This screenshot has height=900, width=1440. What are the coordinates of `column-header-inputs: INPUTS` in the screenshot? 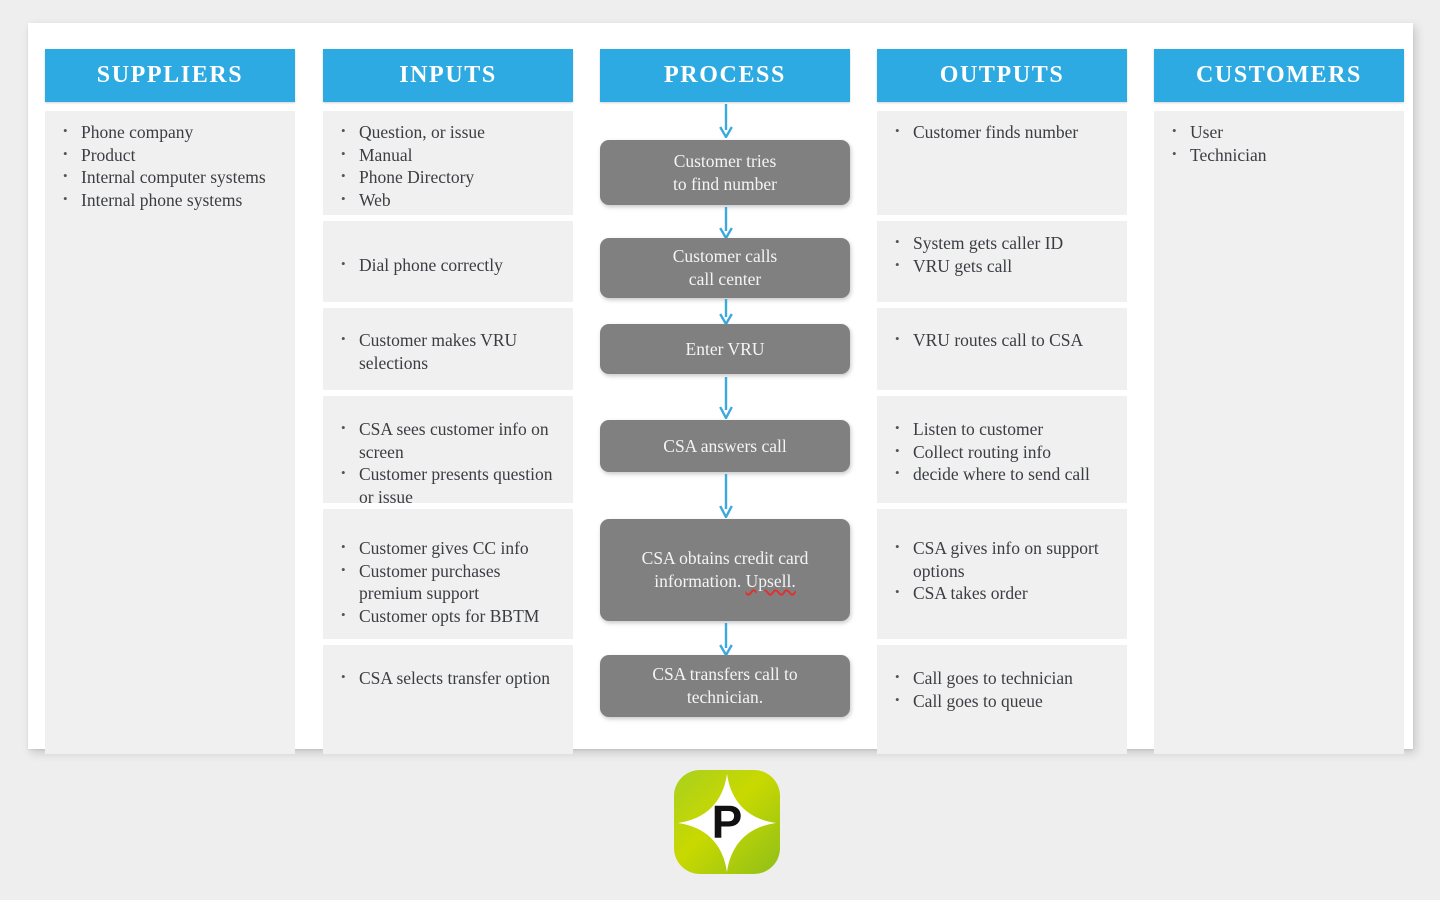 It's located at (448, 75).